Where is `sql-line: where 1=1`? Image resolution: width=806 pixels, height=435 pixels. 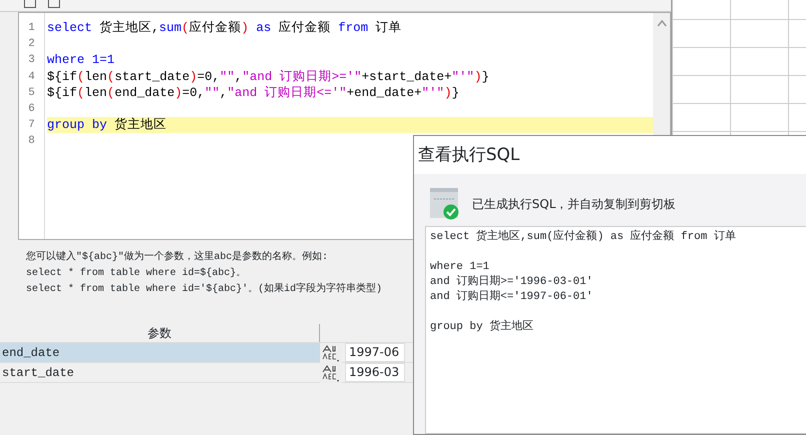 sql-line: where 1=1 is located at coordinates (460, 267).